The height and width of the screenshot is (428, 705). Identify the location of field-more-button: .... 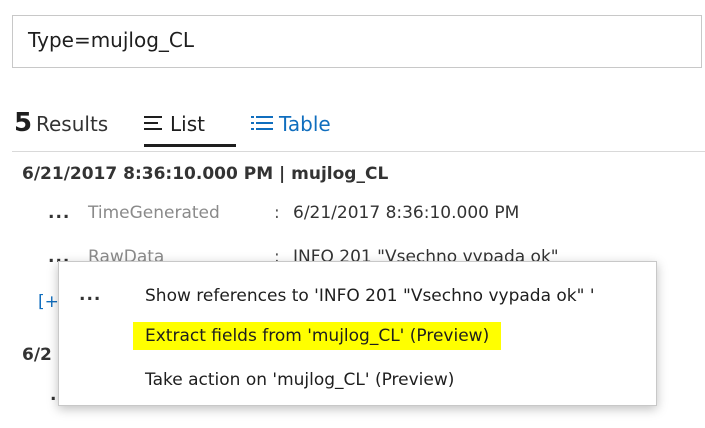
(59, 213).